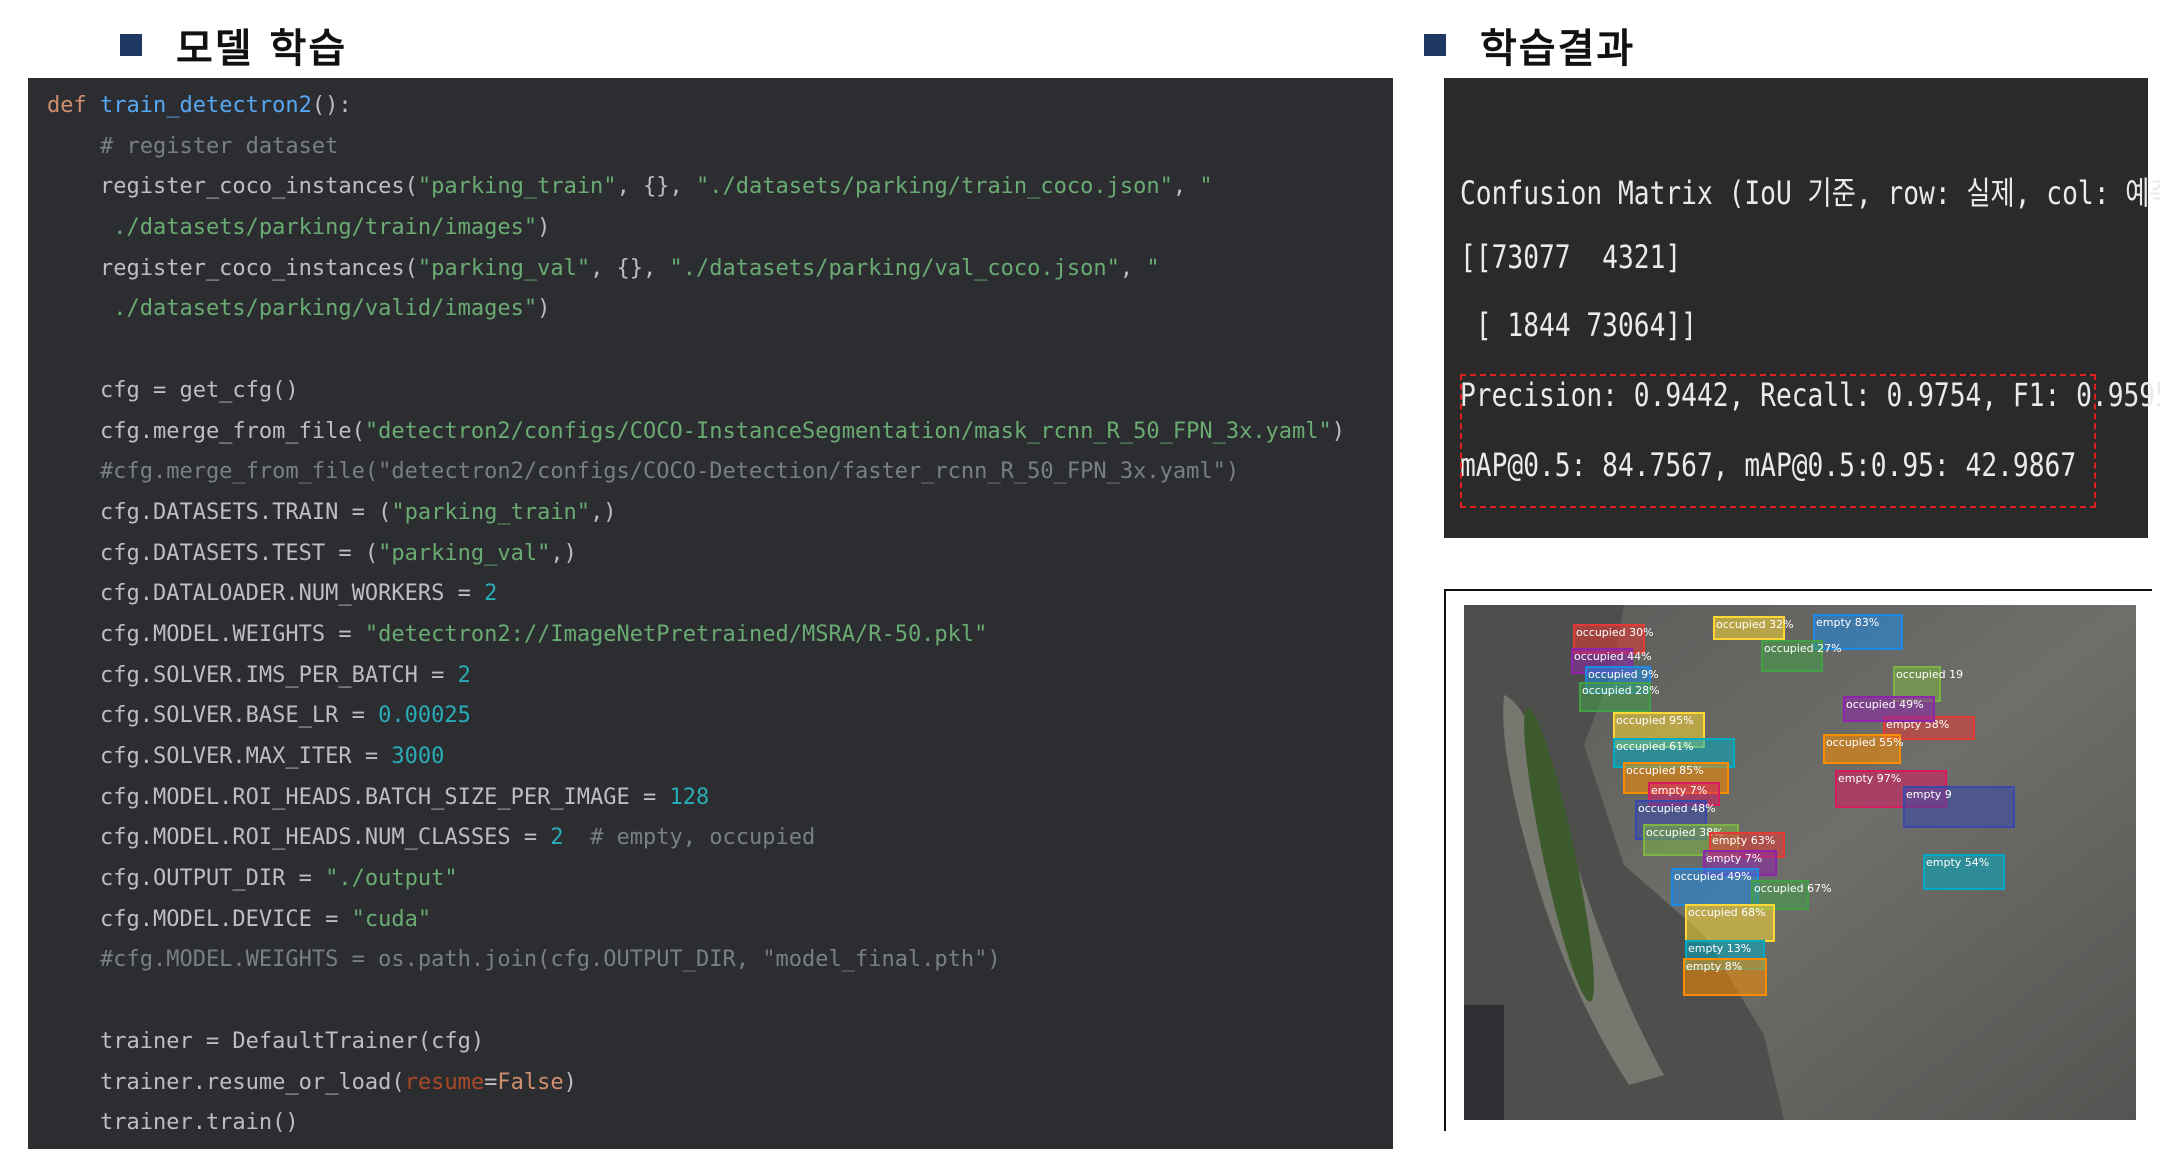 Image resolution: width=2160 pixels, height=1158 pixels. Describe the element at coordinates (266, 594) in the screenshot. I see `code-token: cfg.DATALOADER.NUM_WORKERS =` at that location.